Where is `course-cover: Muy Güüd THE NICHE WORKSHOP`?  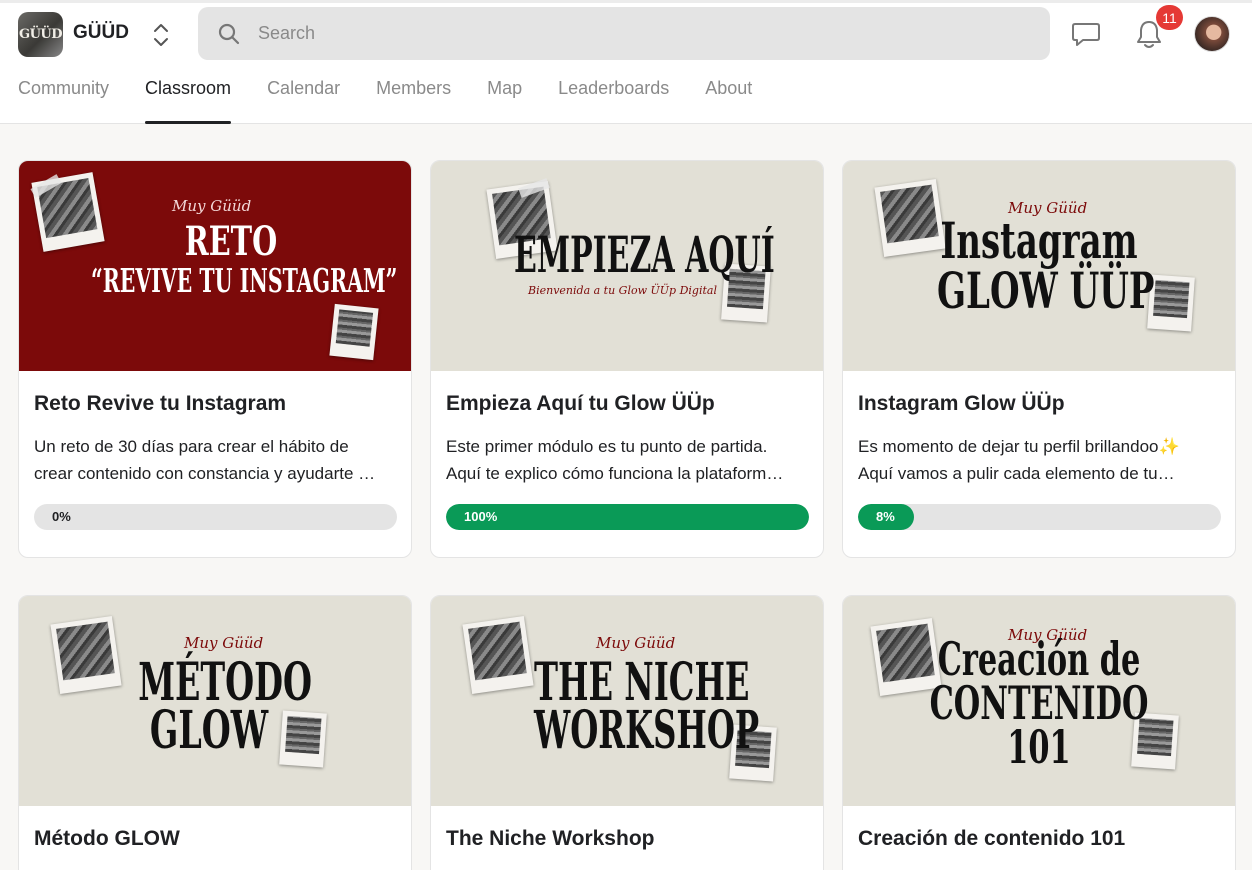 course-cover: Muy Güüd THE NICHE WORKSHOP is located at coordinates (627, 701).